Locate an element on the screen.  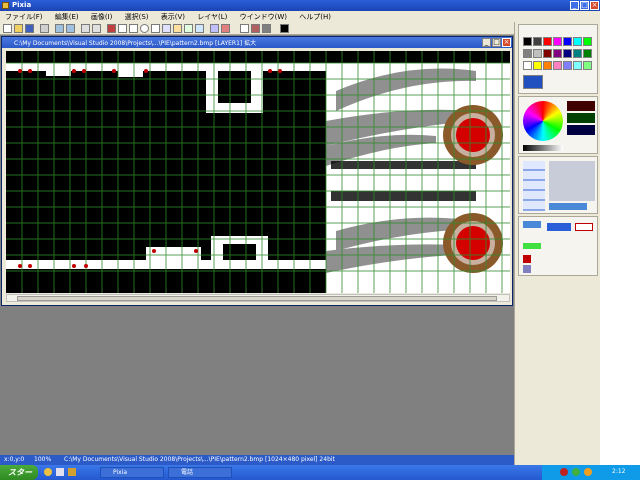
close-button: × is located at coordinates (594, 5).